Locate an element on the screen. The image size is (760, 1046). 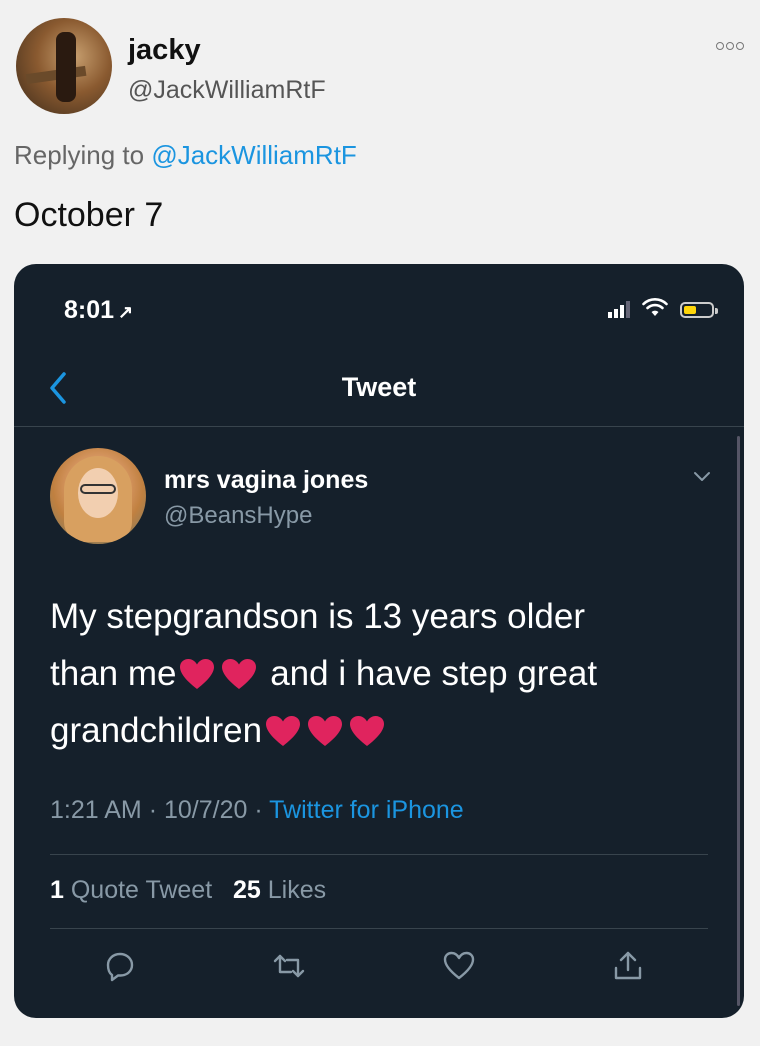
status-bar-icons is located at coordinates (663, 308).